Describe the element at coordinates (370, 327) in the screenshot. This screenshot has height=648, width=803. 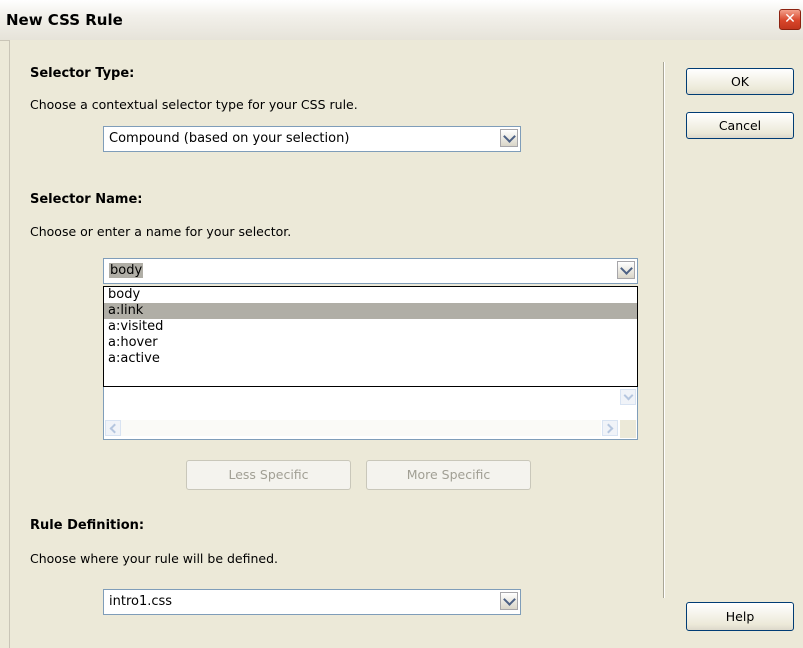
I see `list-item: a:visited` at that location.